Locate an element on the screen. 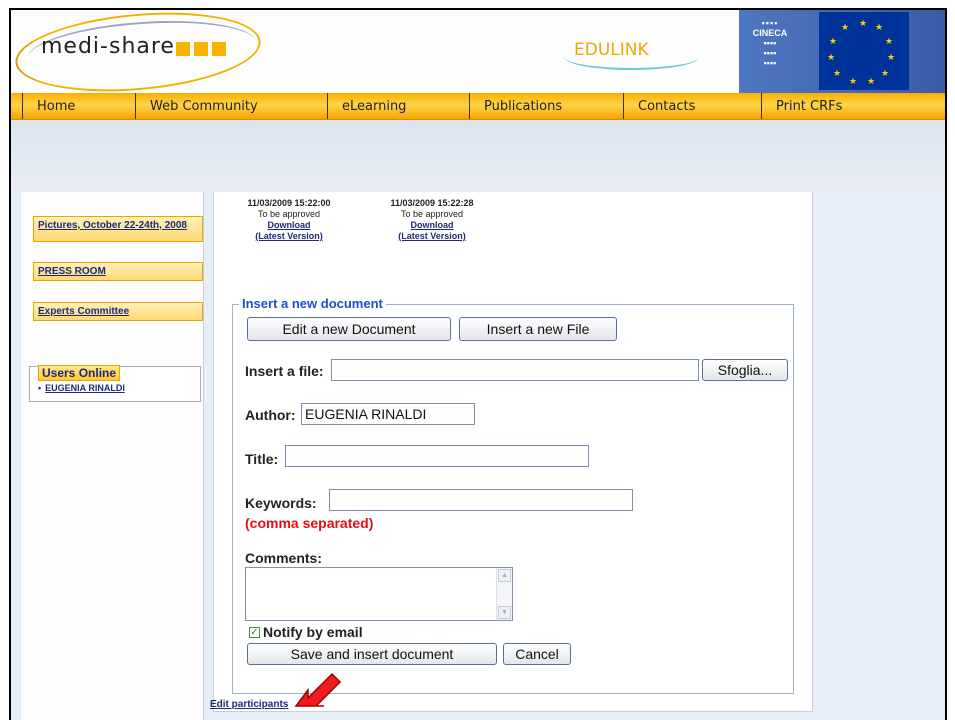  menu-publications: Publications is located at coordinates (515, 106).